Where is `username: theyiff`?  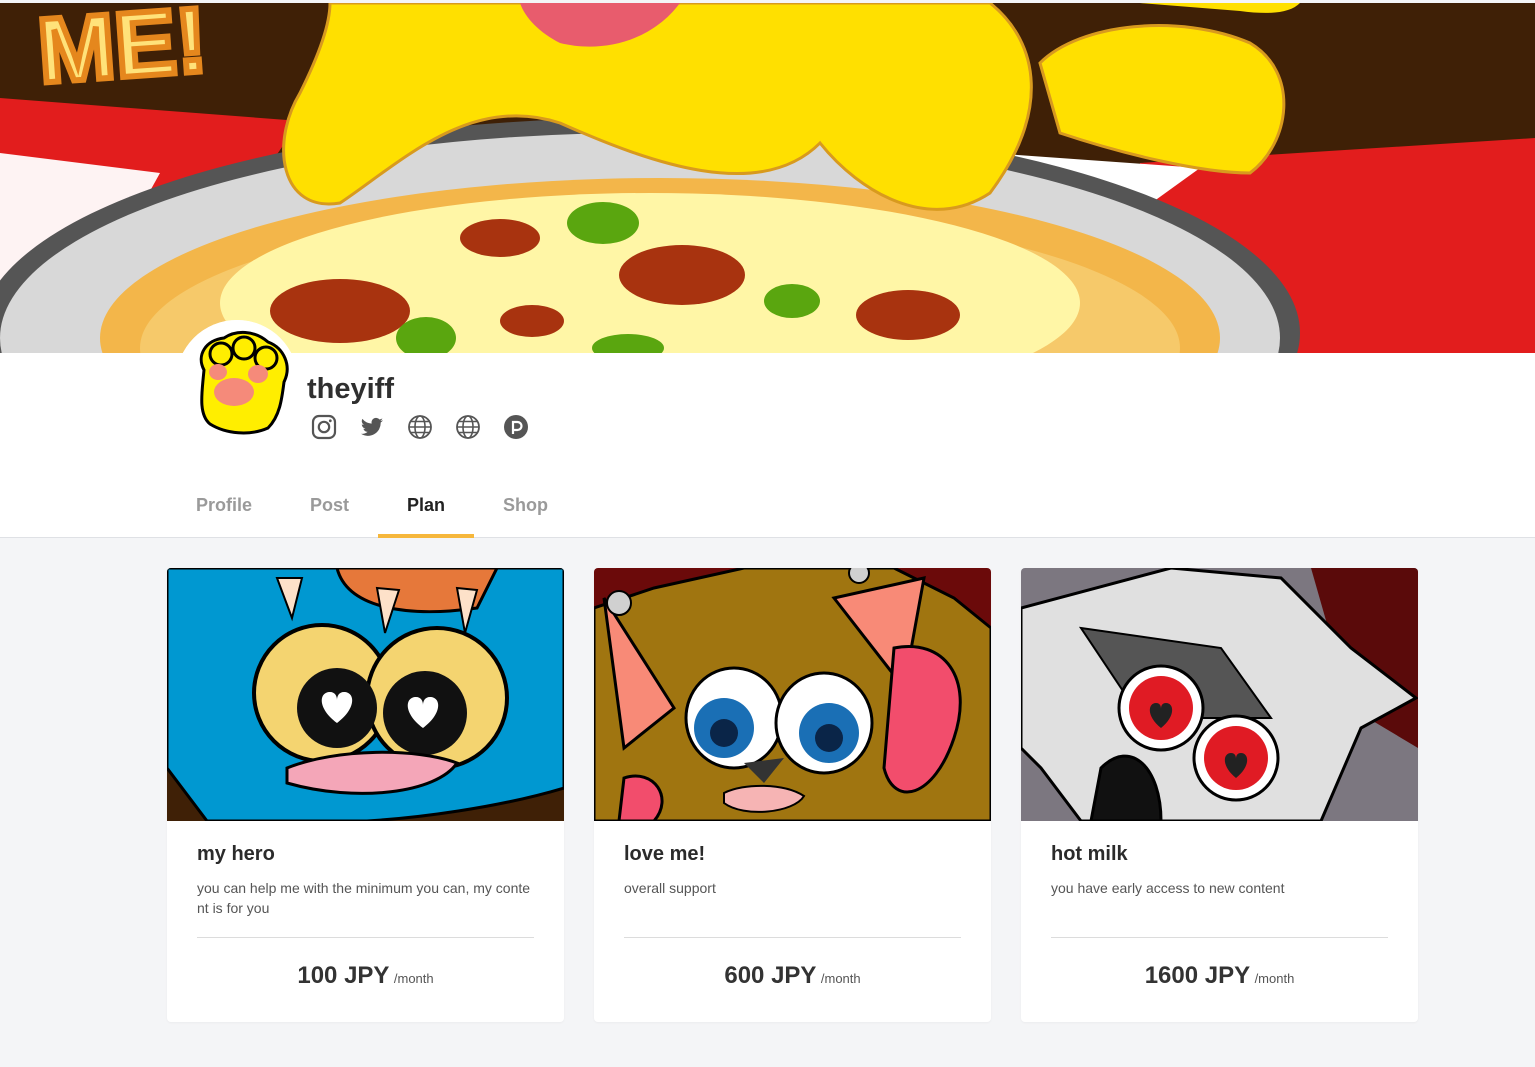
username: theyiff is located at coordinates (350, 389).